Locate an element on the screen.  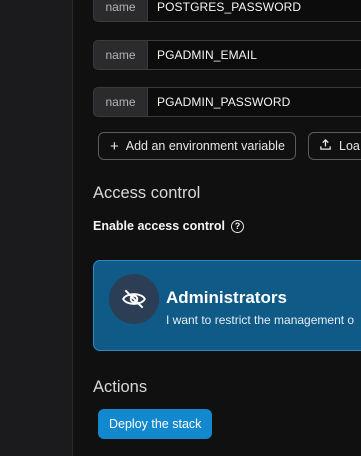
load-env-file-button: Loa is located at coordinates (334, 146).